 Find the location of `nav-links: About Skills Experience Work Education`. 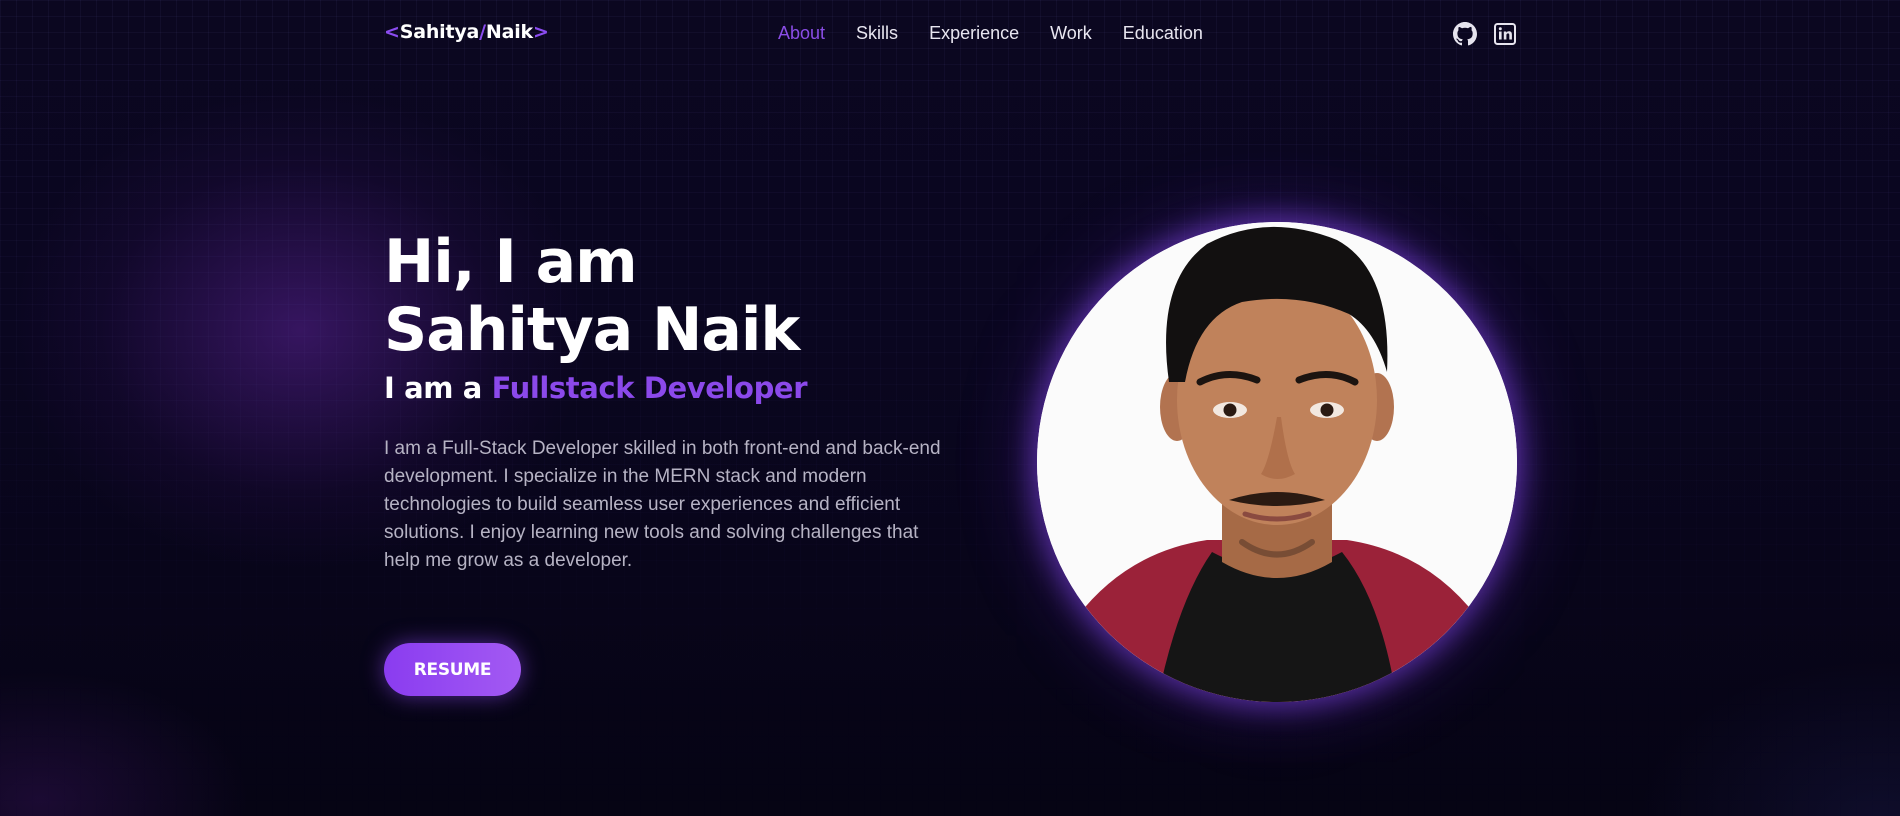

nav-links: About Skills Experience Work Education is located at coordinates (1006, 33).